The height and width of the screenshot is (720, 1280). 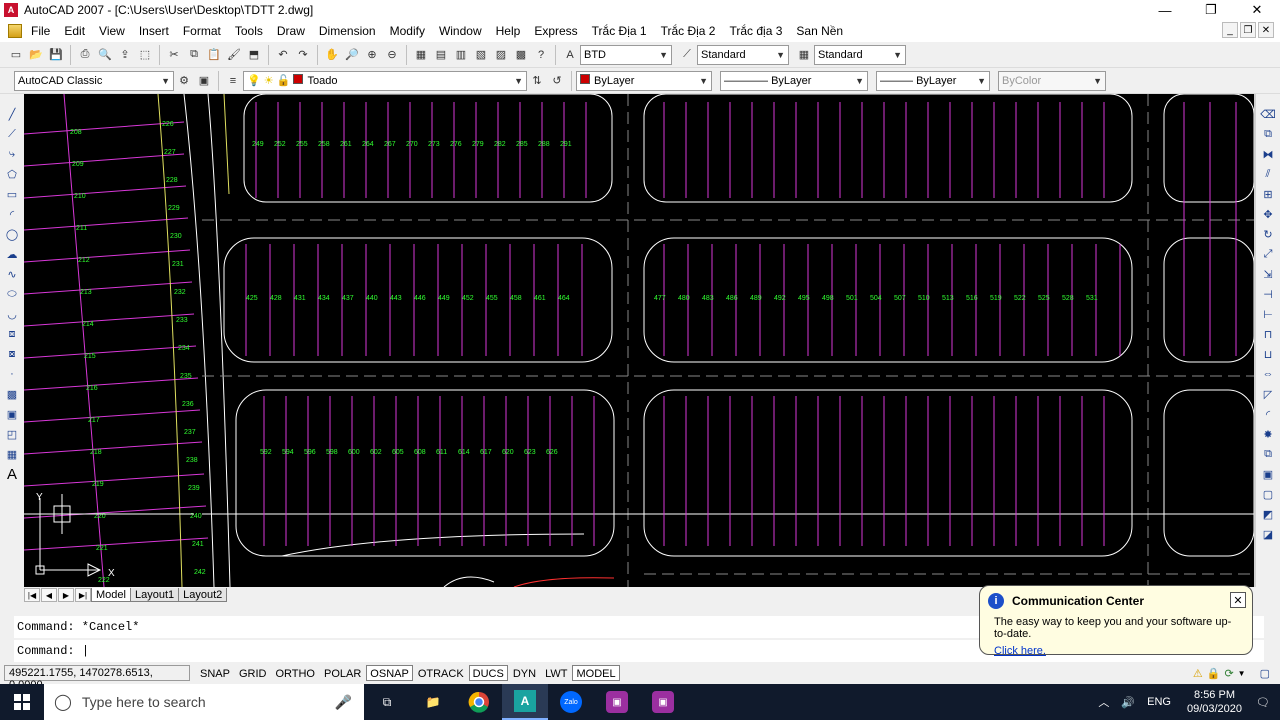 I want to click on point-icon: ·, so click(x=12, y=374).